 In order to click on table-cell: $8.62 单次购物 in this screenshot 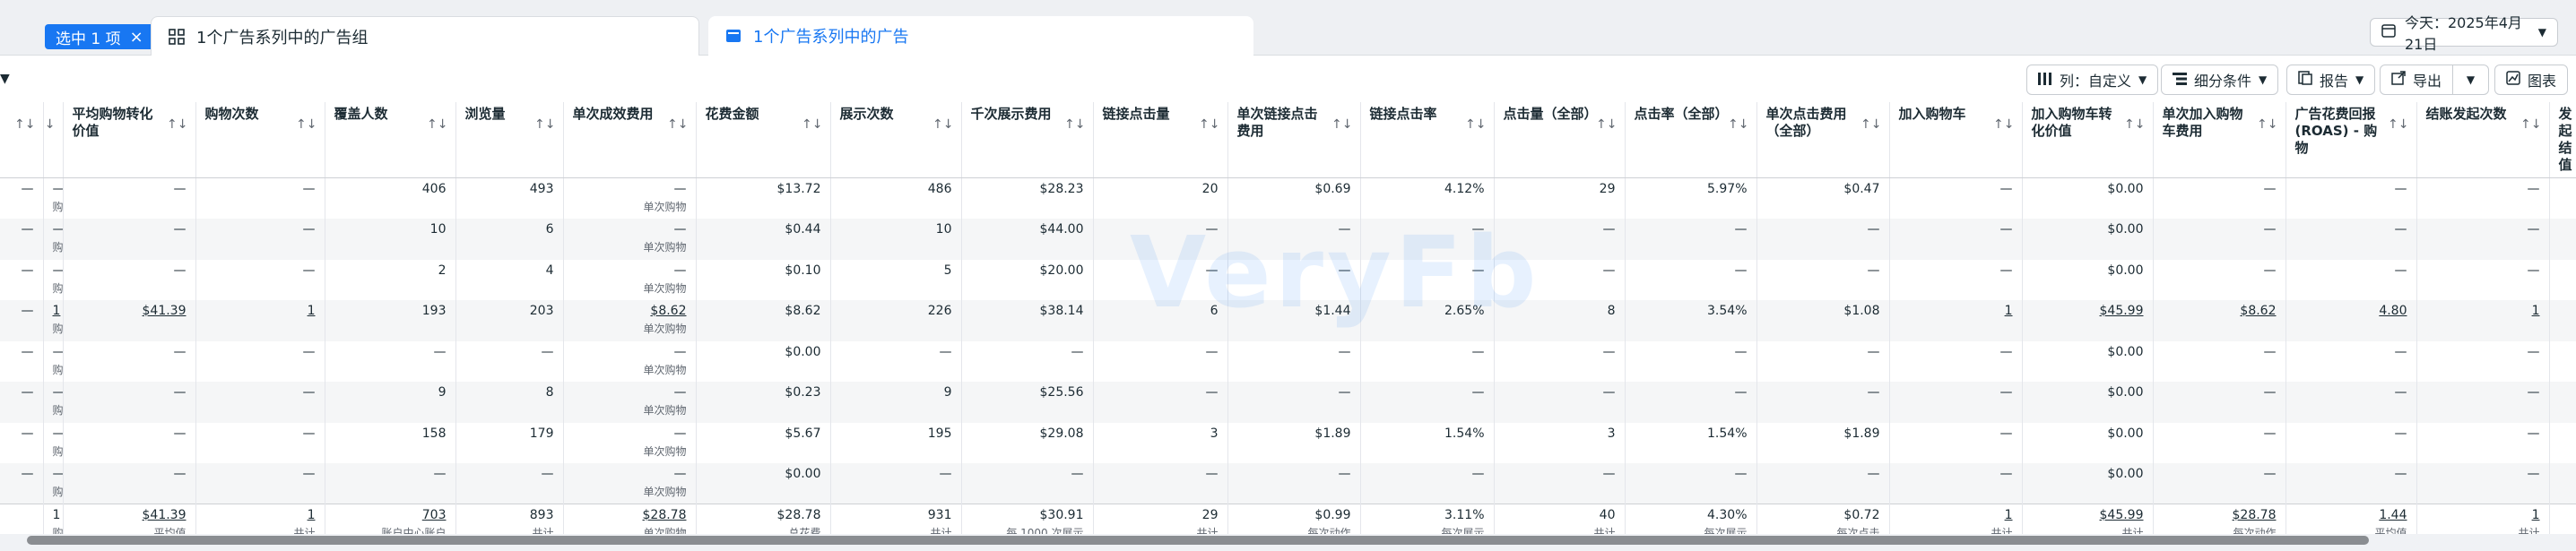, I will do `click(630, 320)`.